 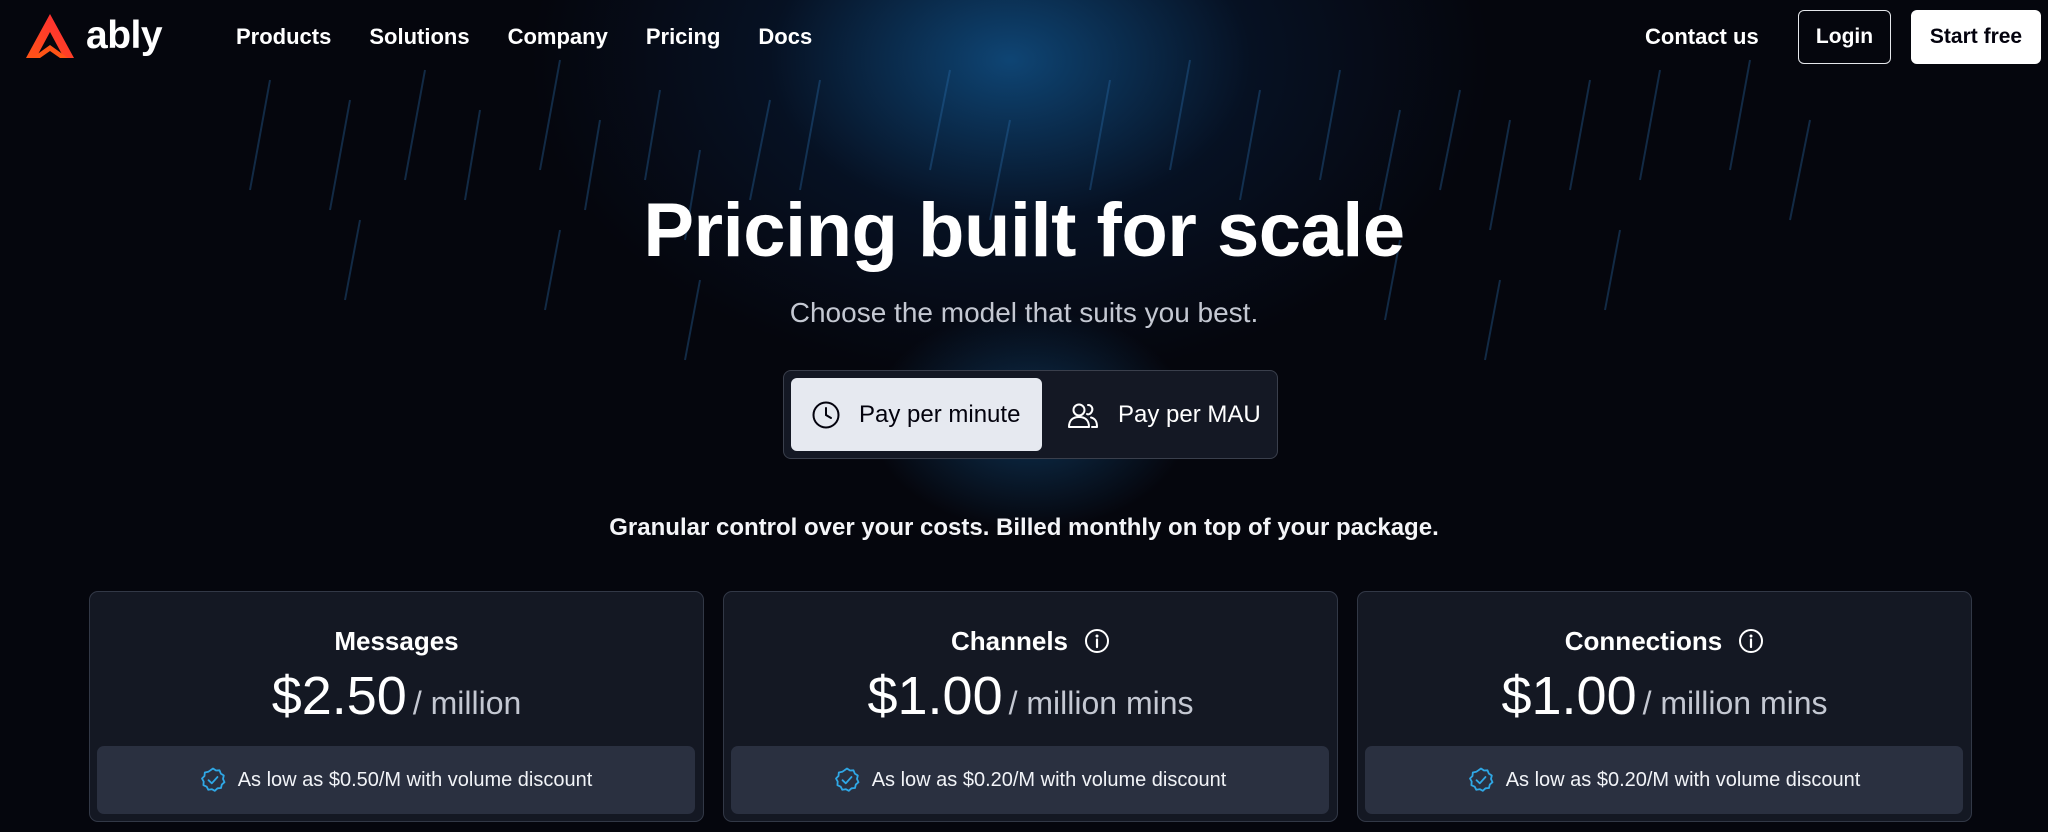 I want to click on card-title: Channels, so click(x=1030, y=641).